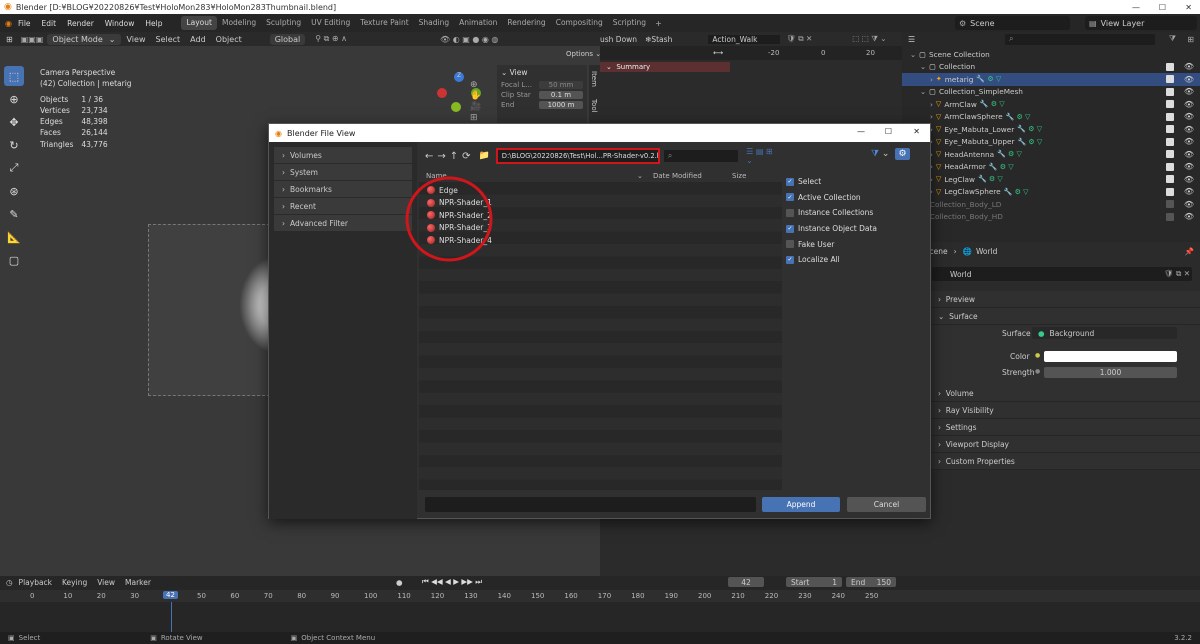  What do you see at coordinates (618, 39) in the screenshot?
I see `push-down-button: ush Down` at bounding box center [618, 39].